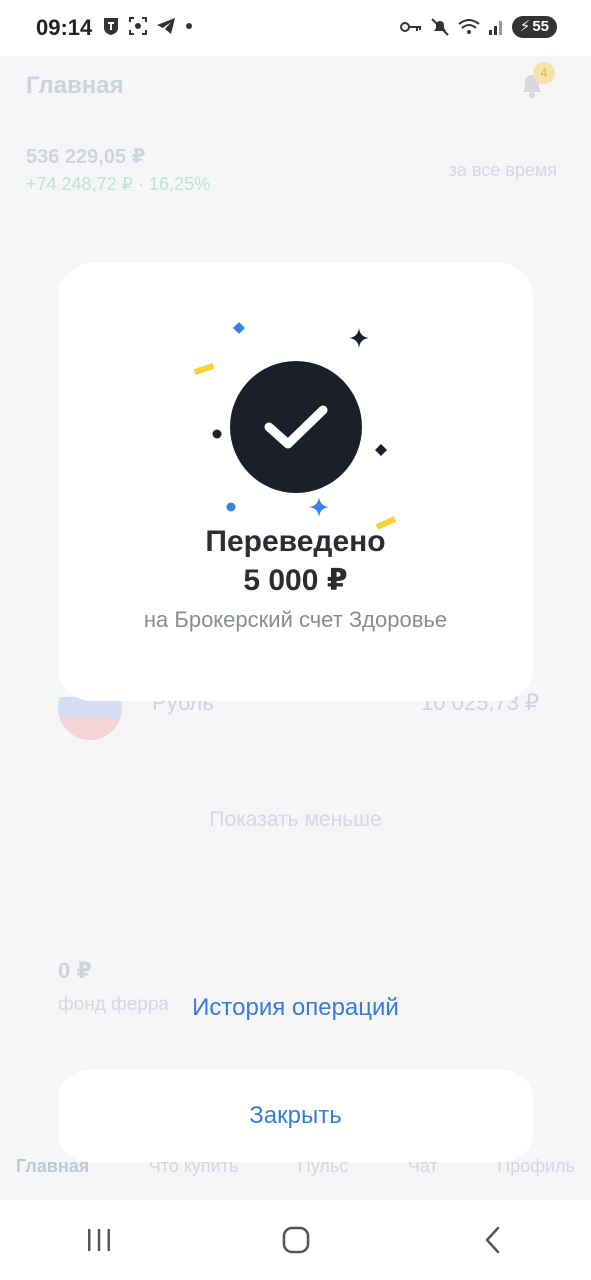  I want to click on transfer-amount: 5 000 ₽, so click(295, 580).